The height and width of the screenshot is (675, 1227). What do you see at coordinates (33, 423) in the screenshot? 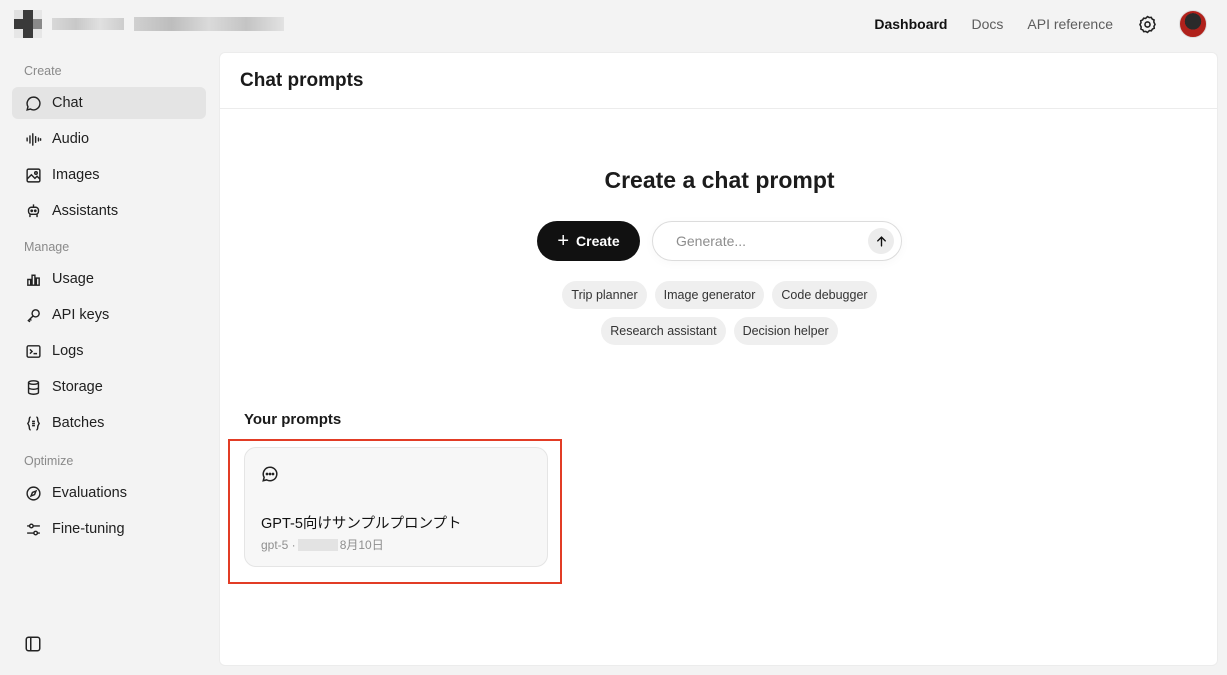
I see `braces-icon` at bounding box center [33, 423].